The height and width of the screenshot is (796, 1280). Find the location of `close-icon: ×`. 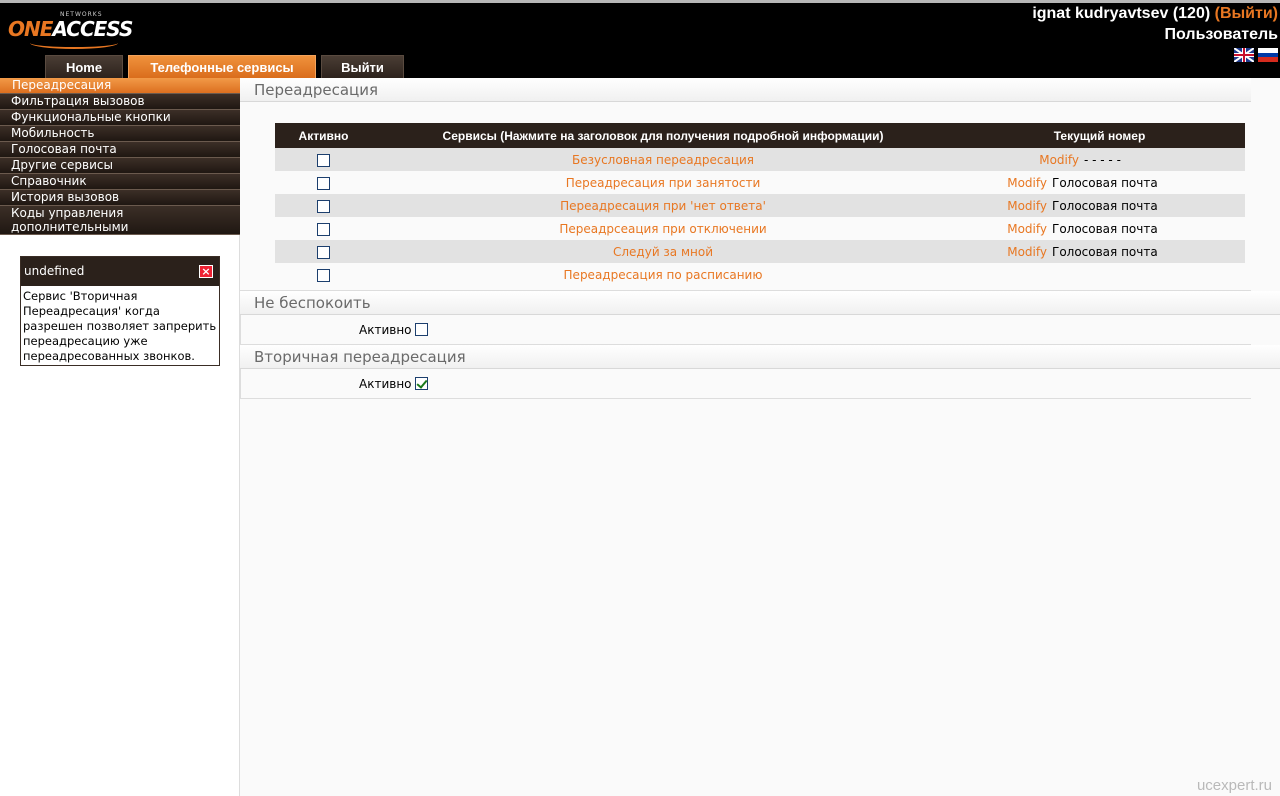

close-icon: × is located at coordinates (206, 271).